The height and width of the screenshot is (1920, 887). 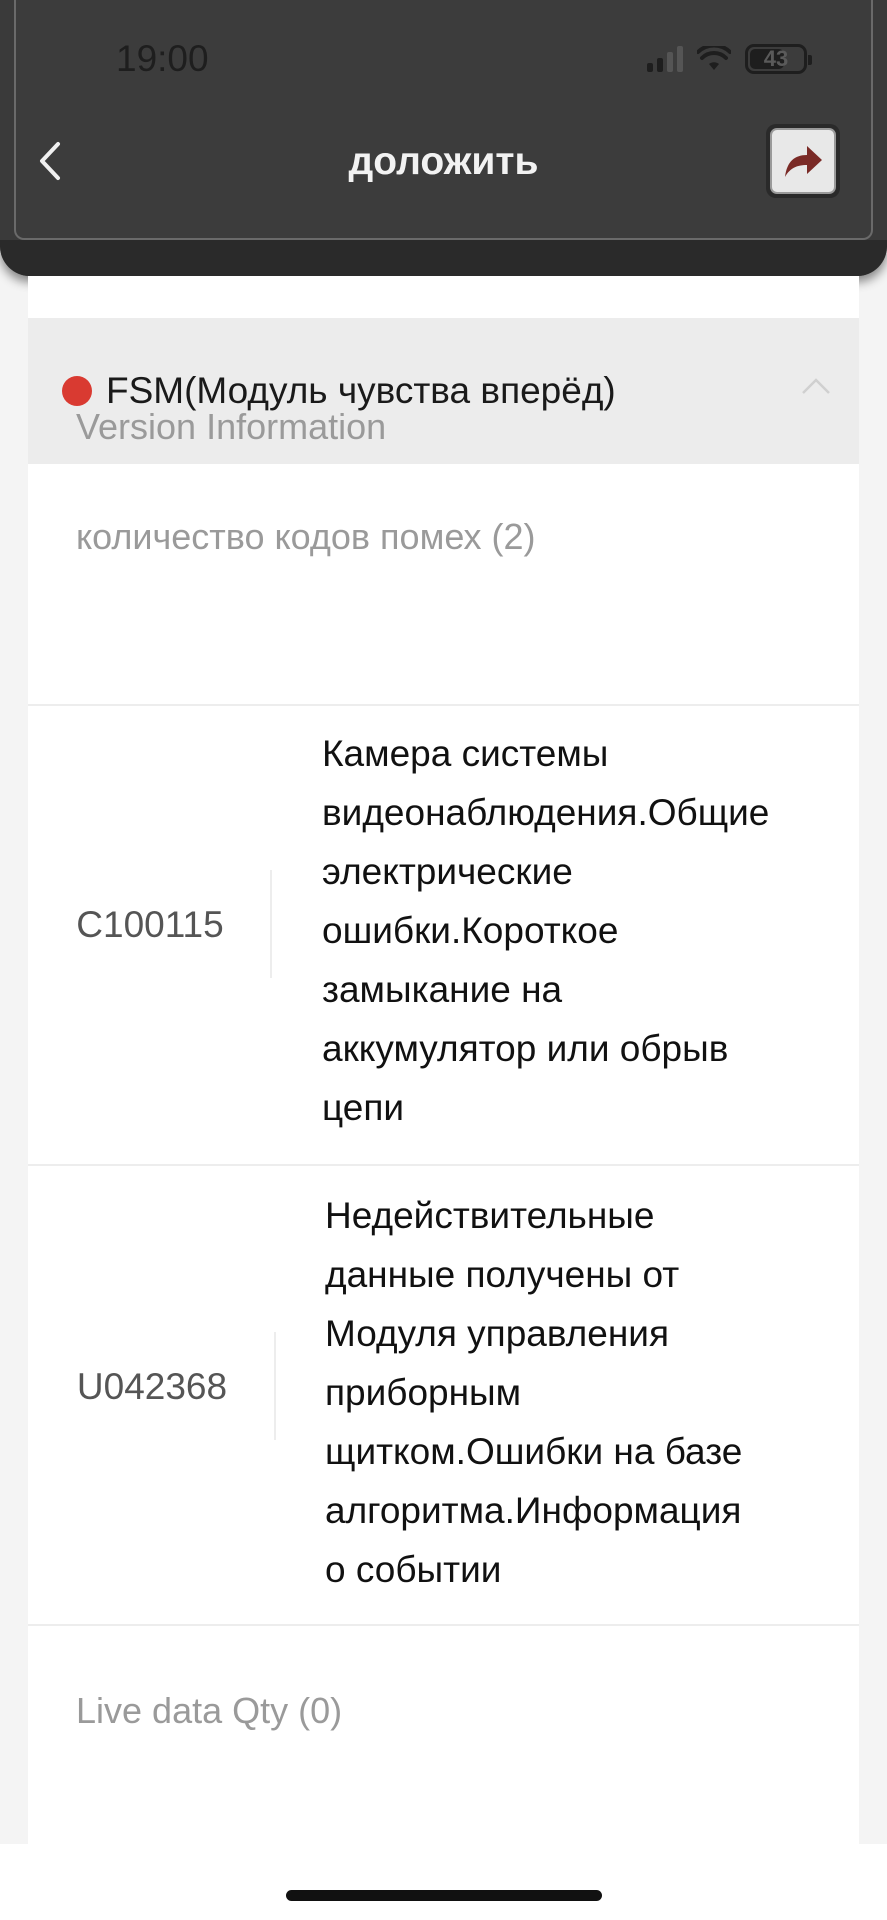 I want to click on home-indicator, so click(x=444, y=1895).